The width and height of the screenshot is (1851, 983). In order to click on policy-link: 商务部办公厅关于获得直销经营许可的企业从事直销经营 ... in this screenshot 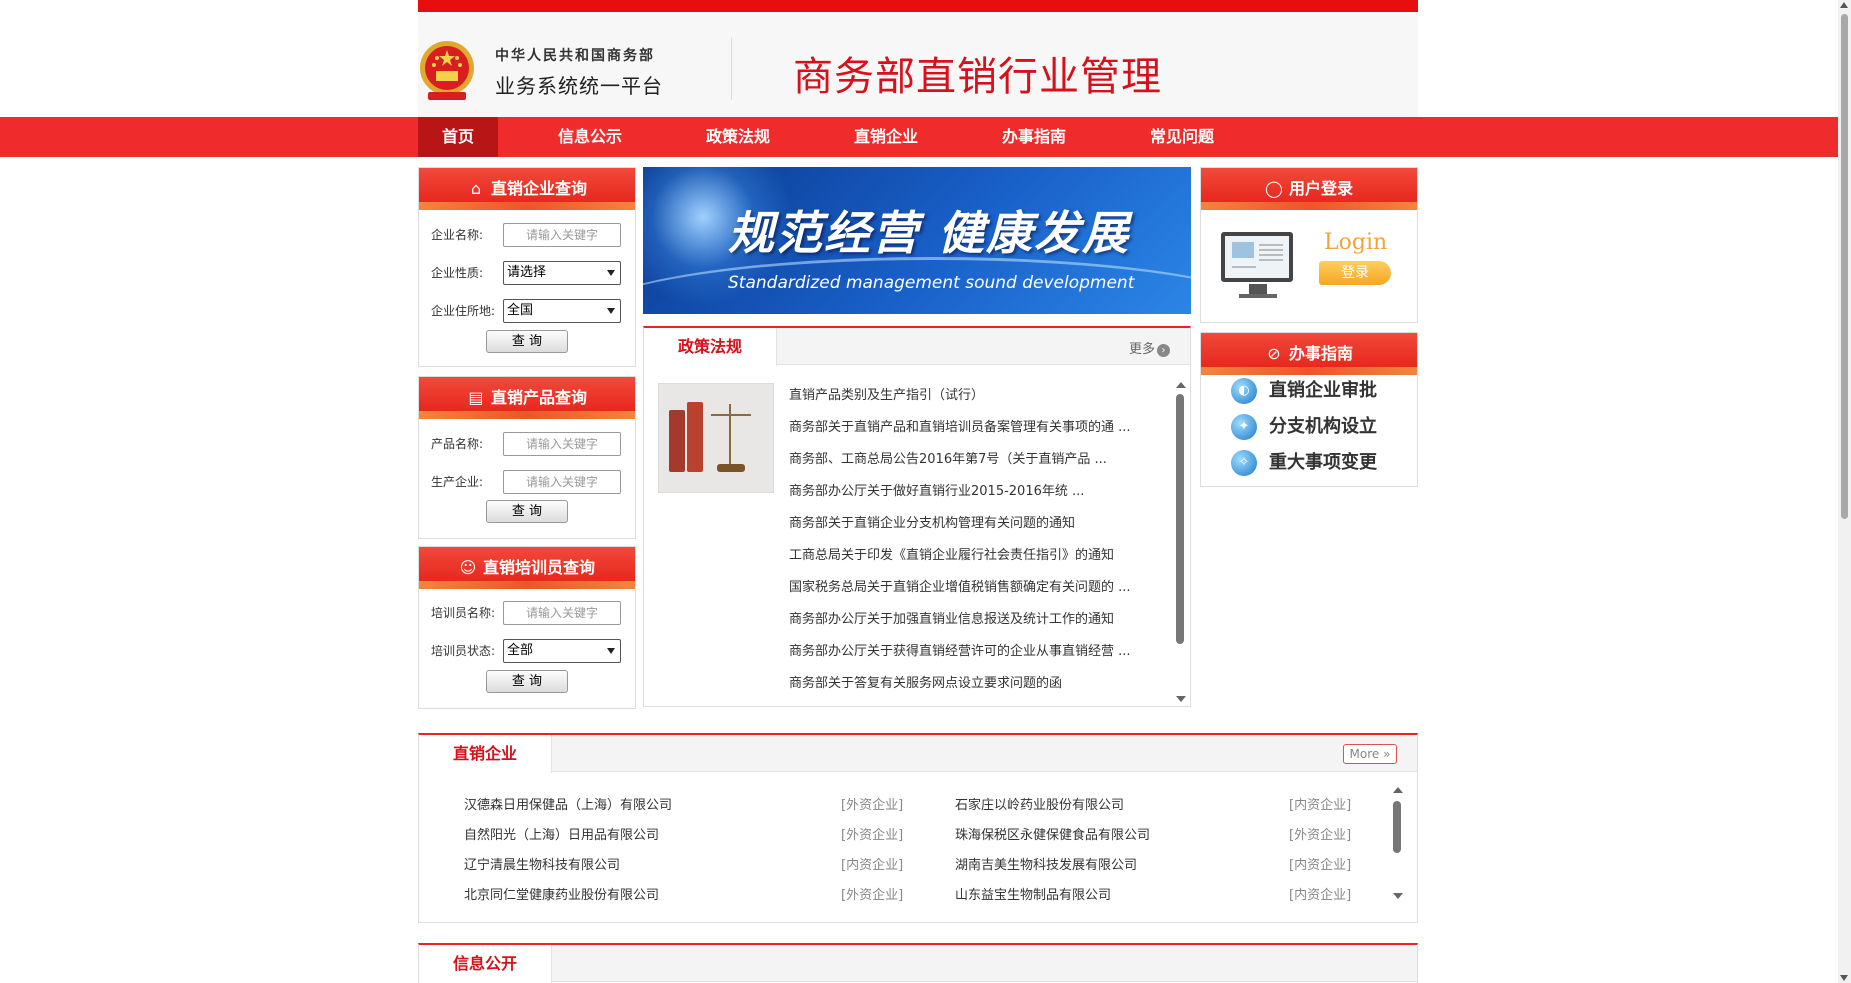, I will do `click(974, 649)`.